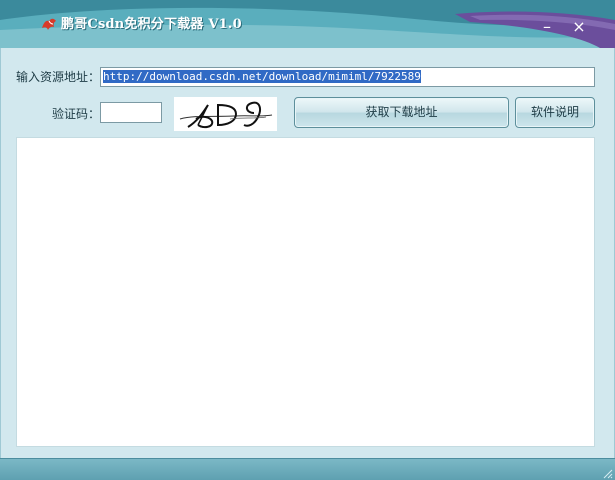  Describe the element at coordinates (151, 24) in the screenshot. I see `window-title: 鹏哥Csdn免积分下载器 V1.0` at that location.